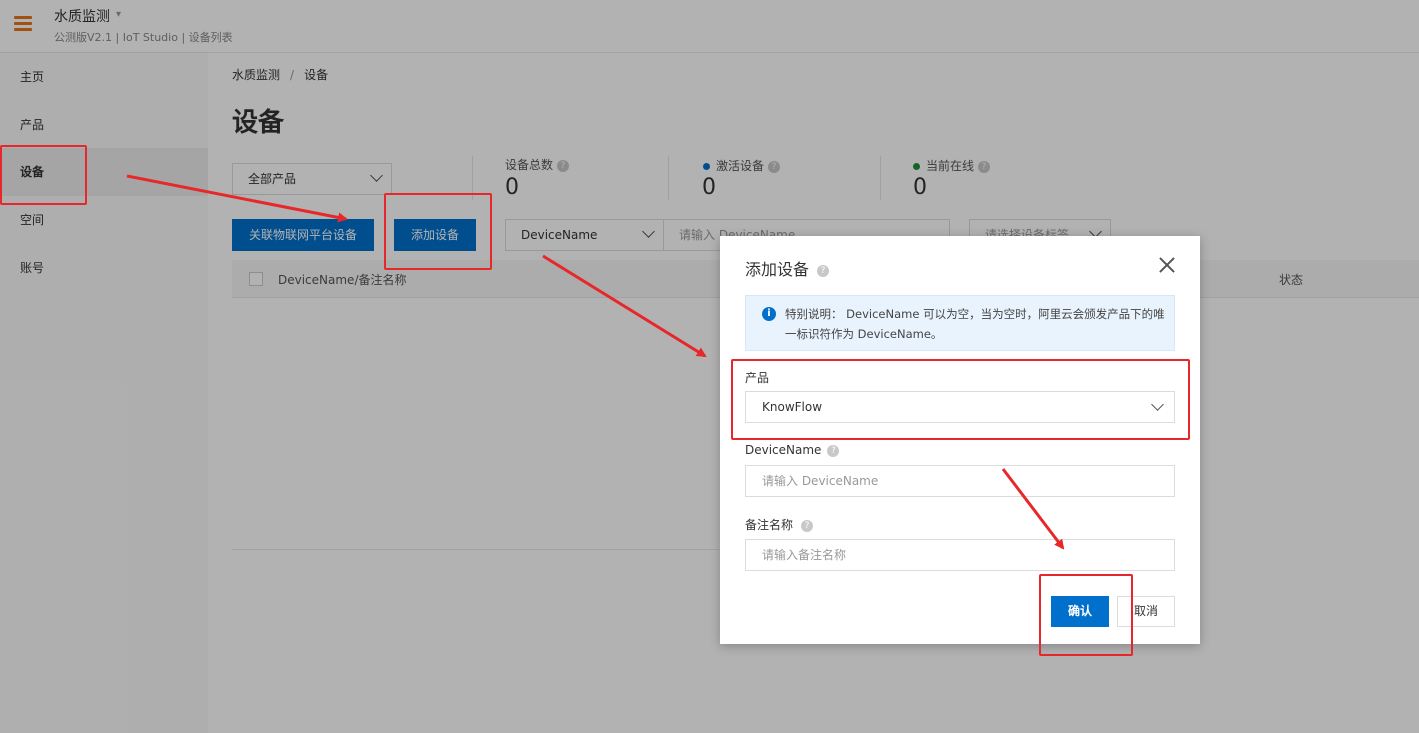 The height and width of the screenshot is (733, 1419). I want to click on arrow-to-dialog, so click(624, 306).